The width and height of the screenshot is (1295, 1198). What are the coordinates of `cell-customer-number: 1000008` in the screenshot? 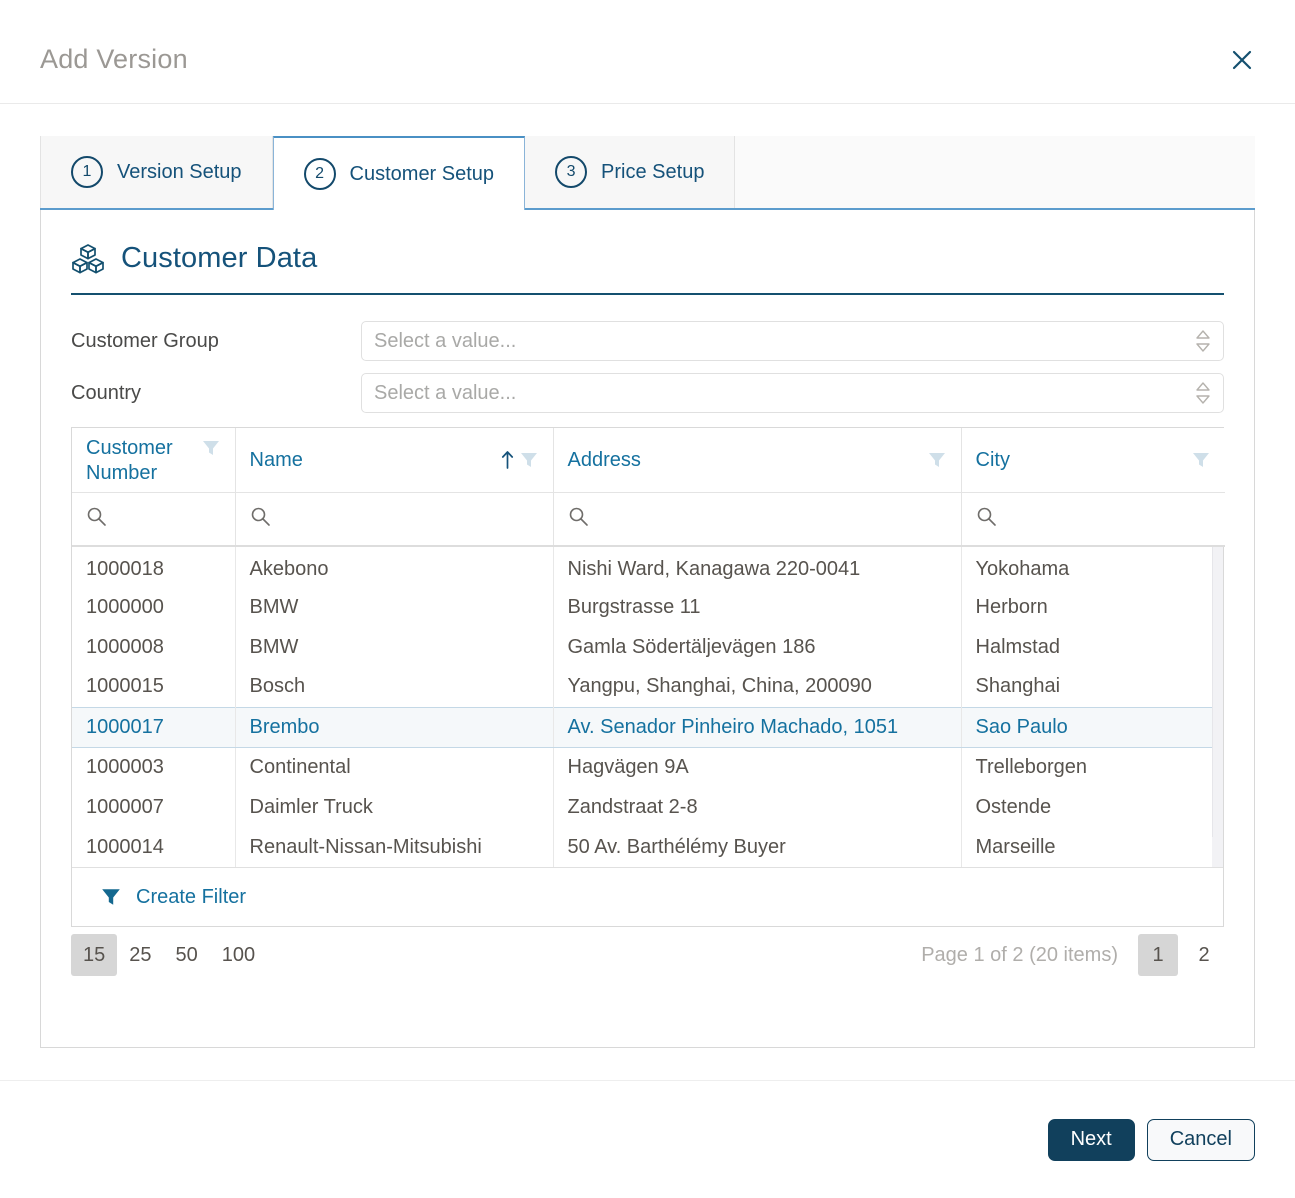 It's located at (154, 647).